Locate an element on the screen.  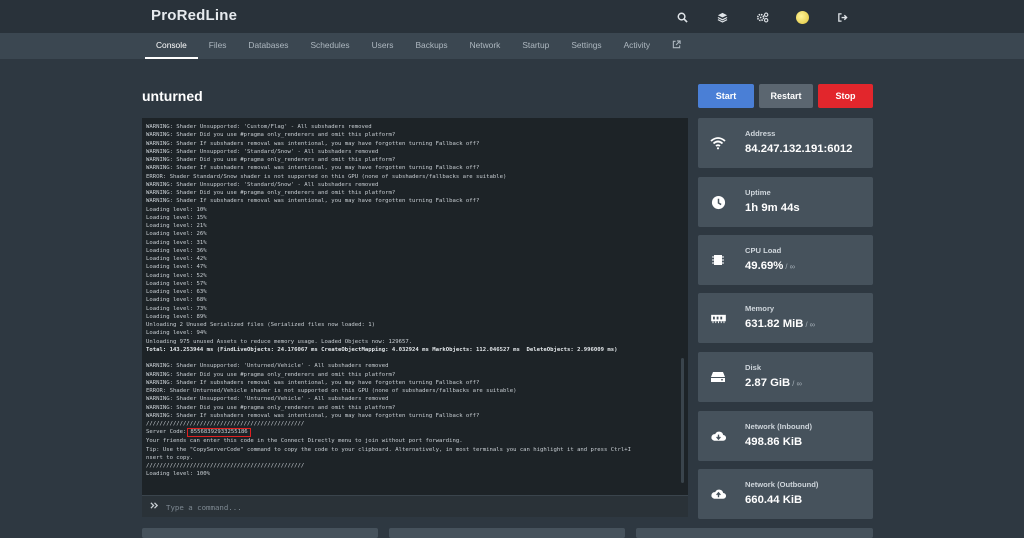
stat-value-number: 2.87 GiB is located at coordinates (768, 383).